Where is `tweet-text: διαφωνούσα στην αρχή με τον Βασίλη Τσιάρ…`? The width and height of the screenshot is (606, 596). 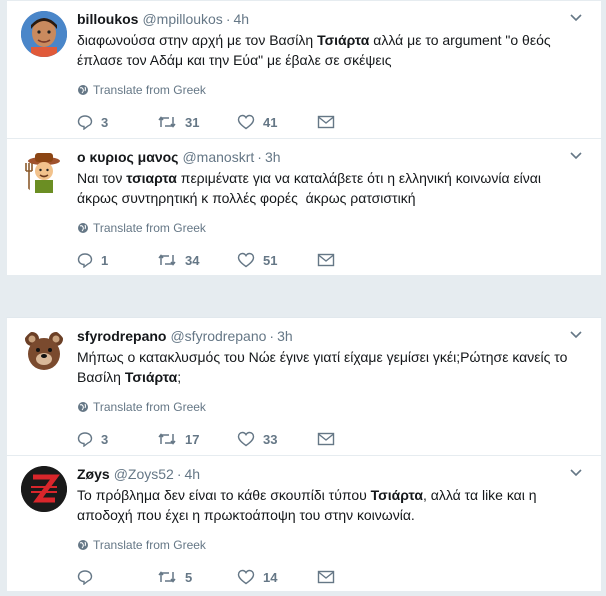
tweet-text: διαφωνούσα στην αρχή με τον Βασίλη Τσιάρ… is located at coordinates (334, 50).